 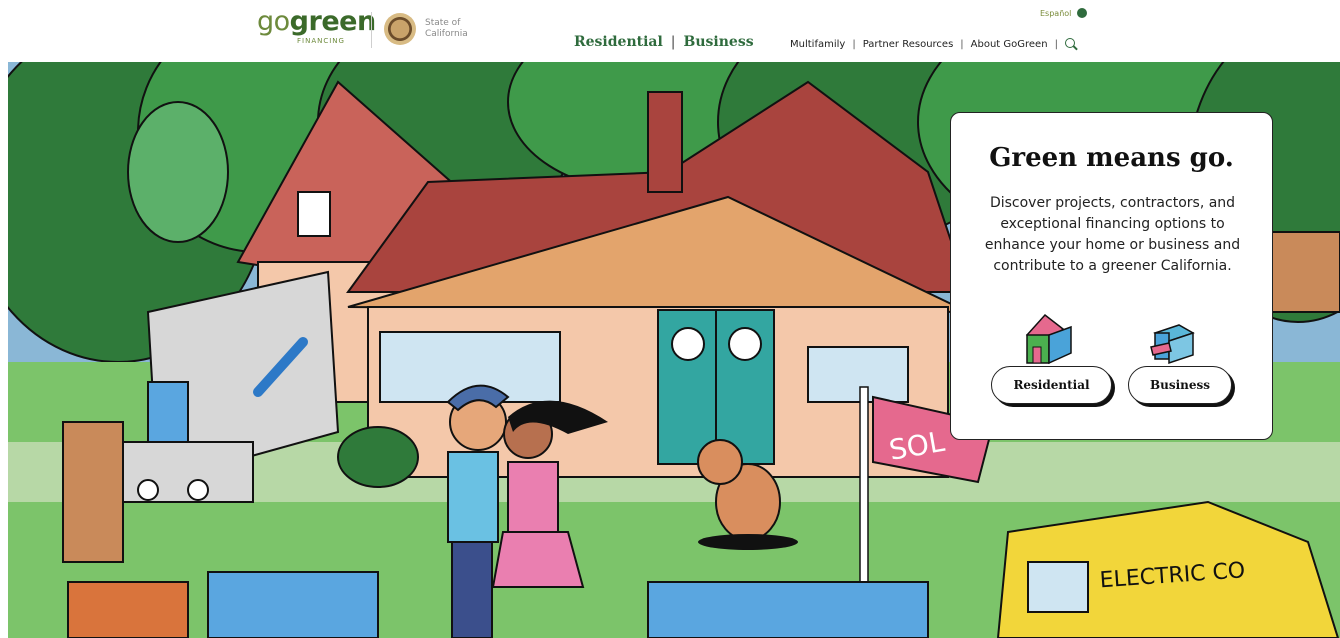 I want to click on gogreen-logo: gogreen FINANCING, so click(x=316, y=28).